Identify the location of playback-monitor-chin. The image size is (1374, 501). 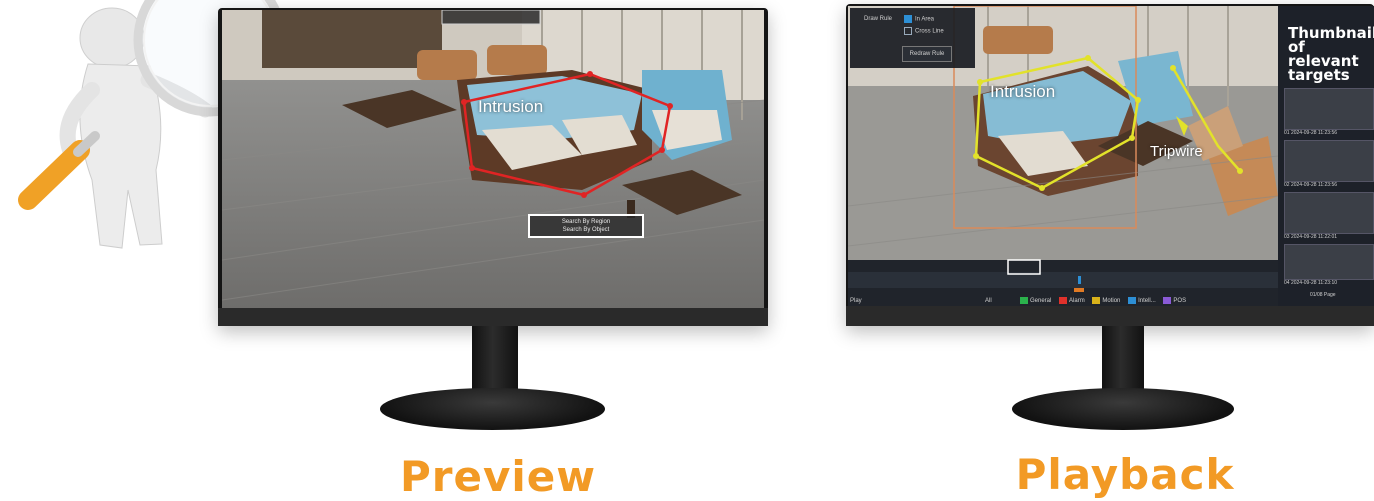
(1110, 316).